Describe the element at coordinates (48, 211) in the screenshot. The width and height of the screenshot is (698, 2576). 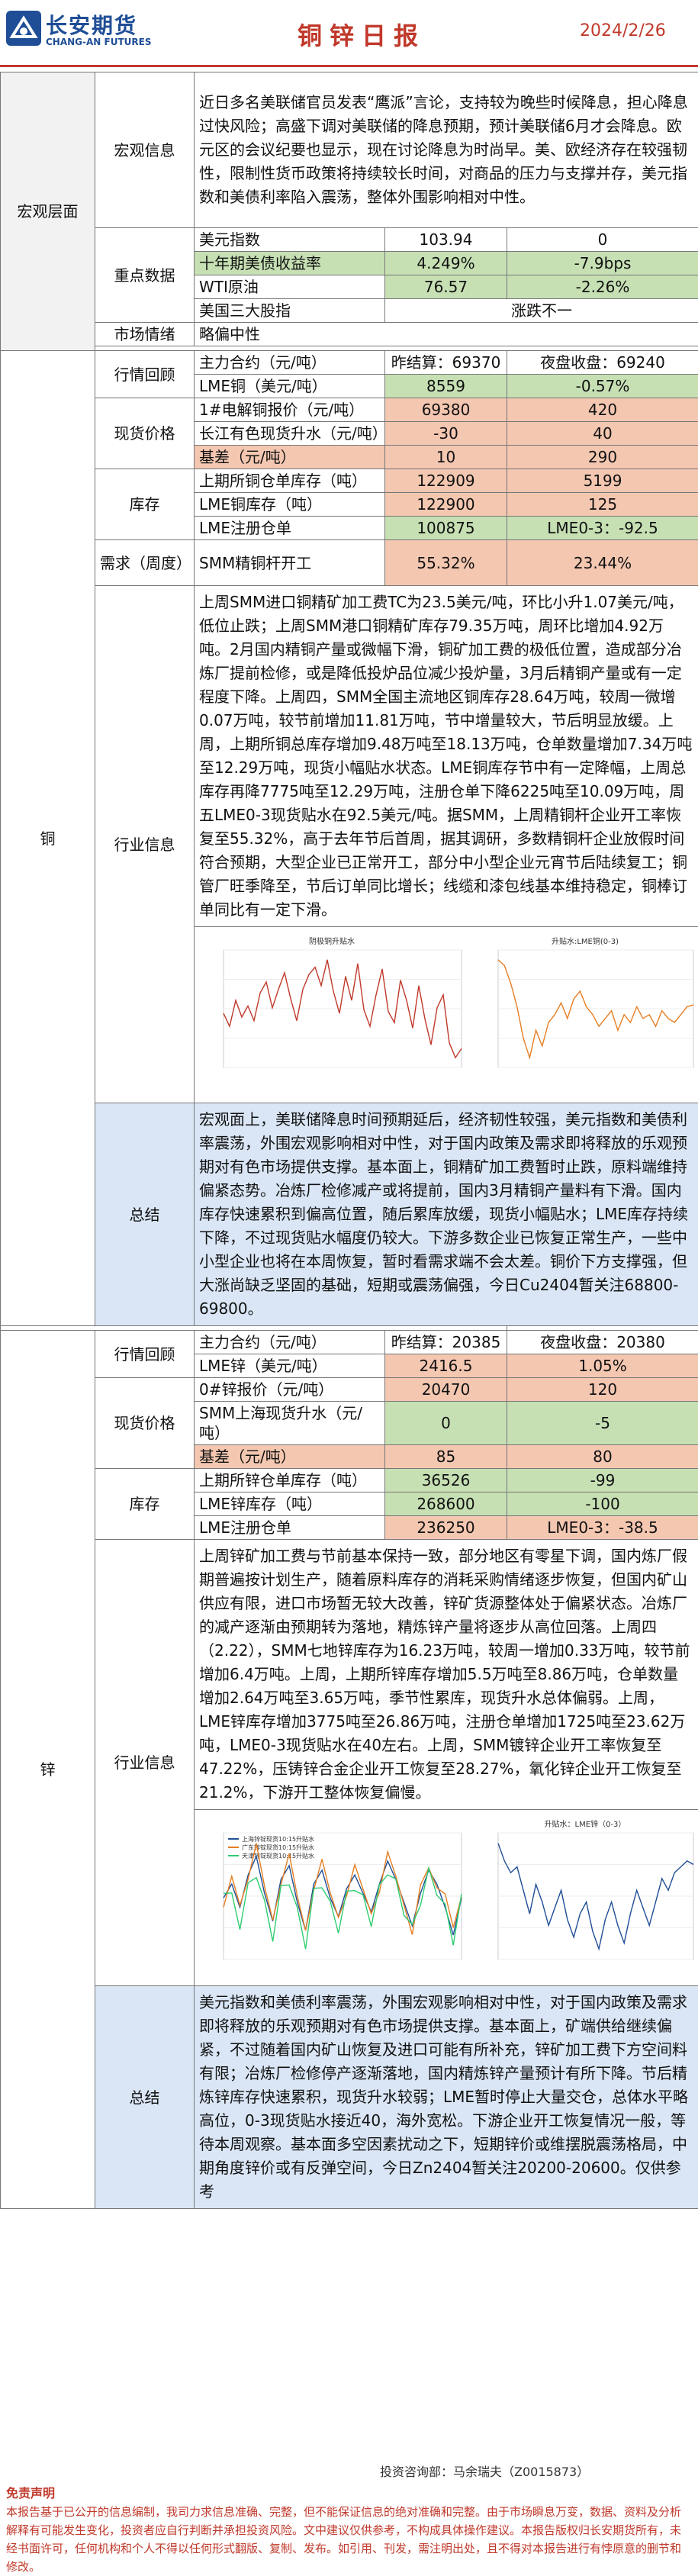
I see `section-macro: 宏观层面` at that location.